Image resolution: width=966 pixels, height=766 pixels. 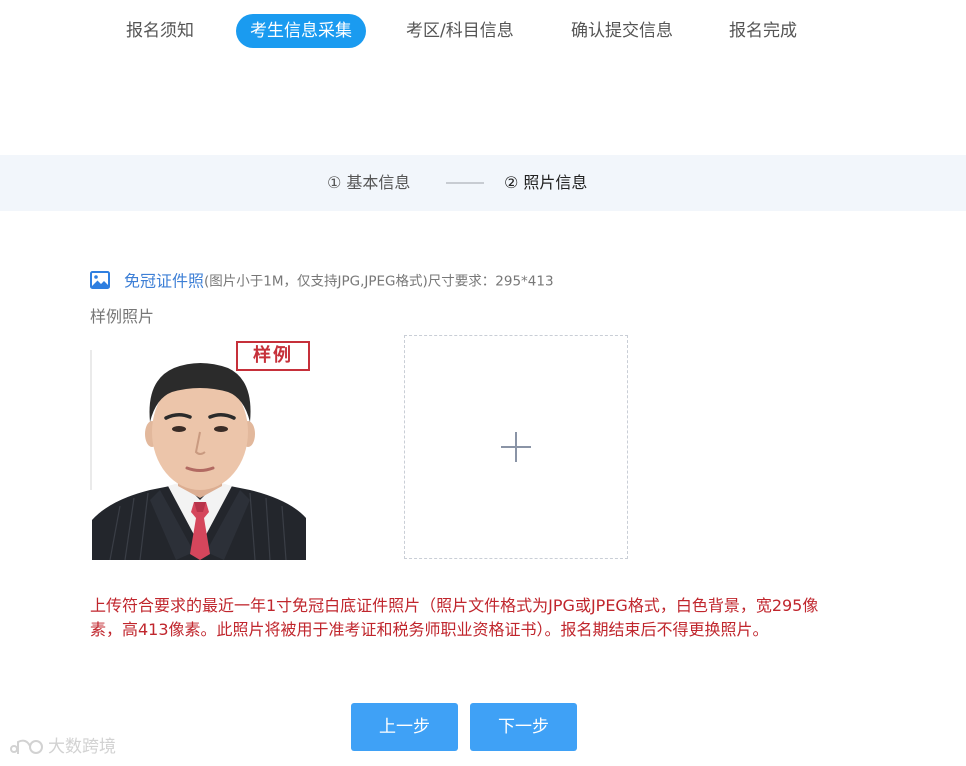 What do you see at coordinates (201, 450) in the screenshot?
I see `sample-photo` at bounding box center [201, 450].